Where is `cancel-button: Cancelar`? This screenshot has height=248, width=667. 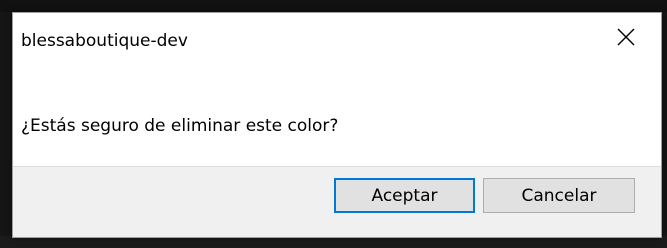 cancel-button: Cancelar is located at coordinates (559, 195).